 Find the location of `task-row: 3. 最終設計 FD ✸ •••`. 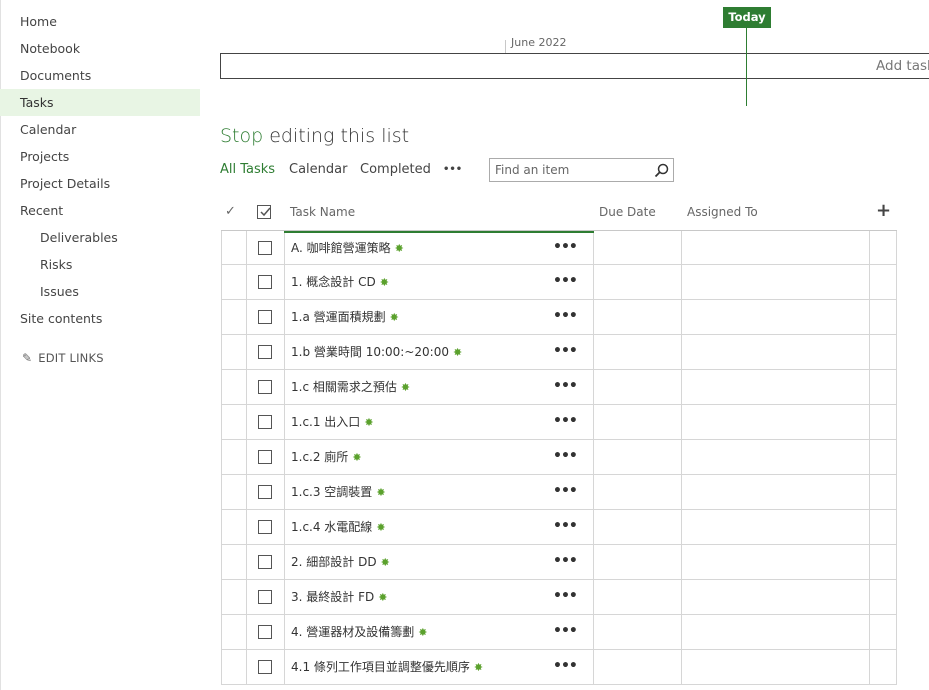

task-row: 3. 最終設計 FD ✸ ••• is located at coordinates (559, 597).